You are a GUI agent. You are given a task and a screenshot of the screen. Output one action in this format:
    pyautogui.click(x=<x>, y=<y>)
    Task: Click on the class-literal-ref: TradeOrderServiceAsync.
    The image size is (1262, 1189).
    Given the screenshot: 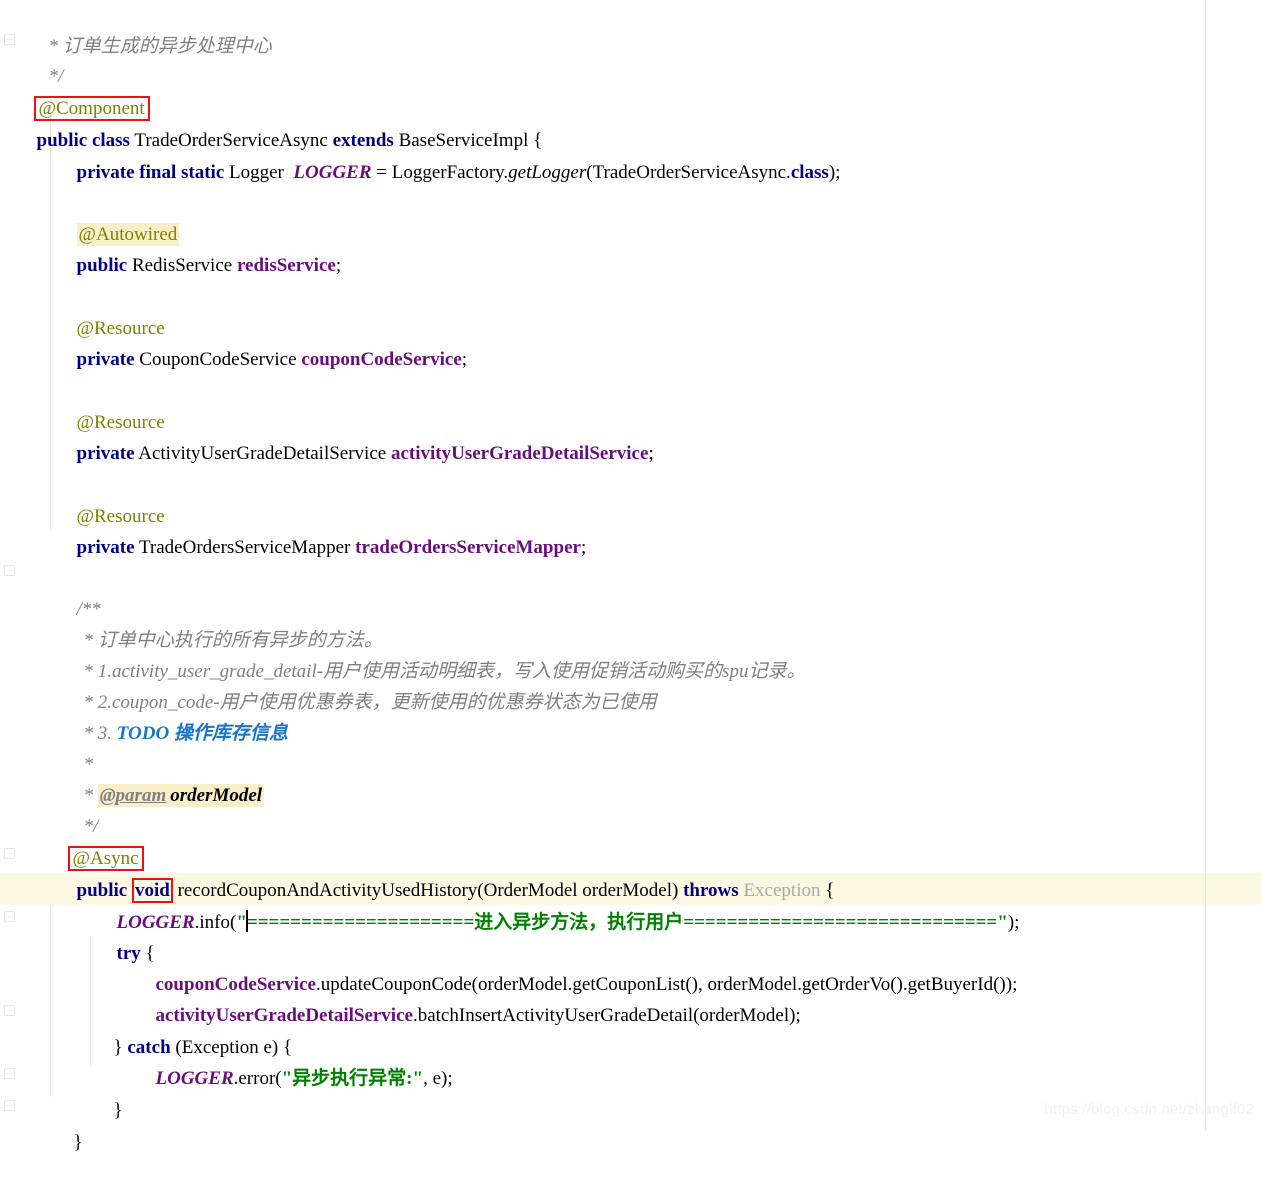 What is the action you would take?
    pyautogui.click(x=691, y=172)
    